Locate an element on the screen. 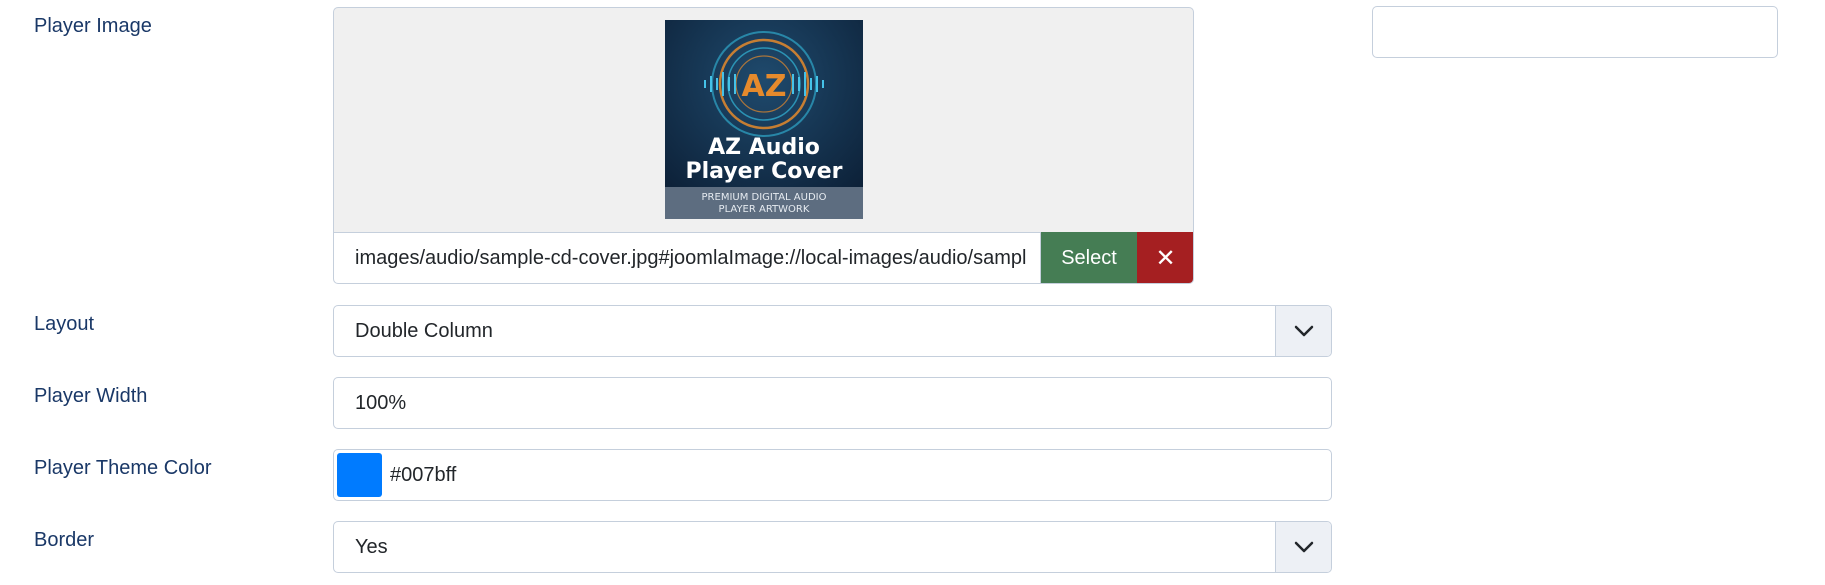 This screenshot has width=1825, height=585. preview-subtitle-line2: PLAYER ARTWORK is located at coordinates (764, 209).